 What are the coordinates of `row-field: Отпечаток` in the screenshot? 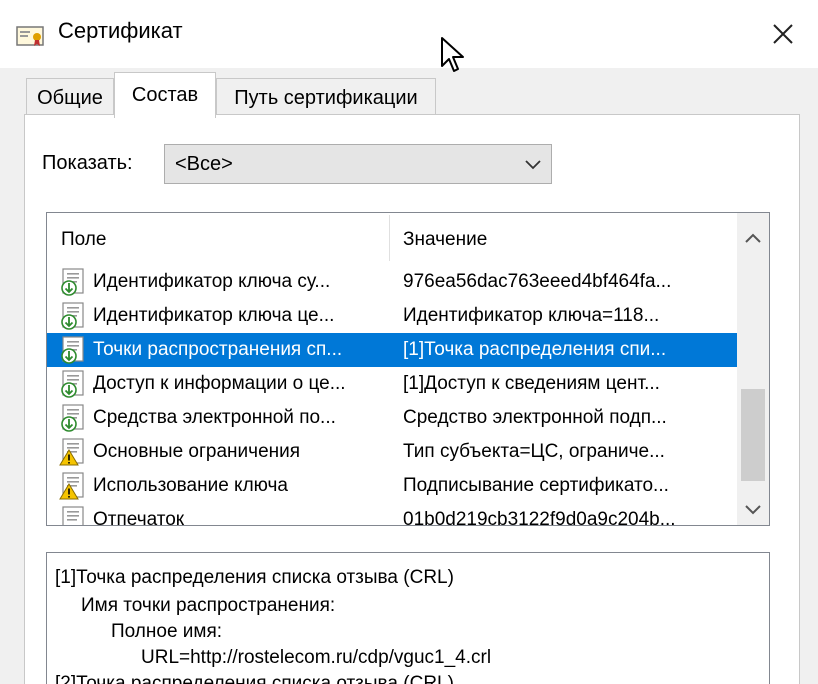 It's located at (139, 517).